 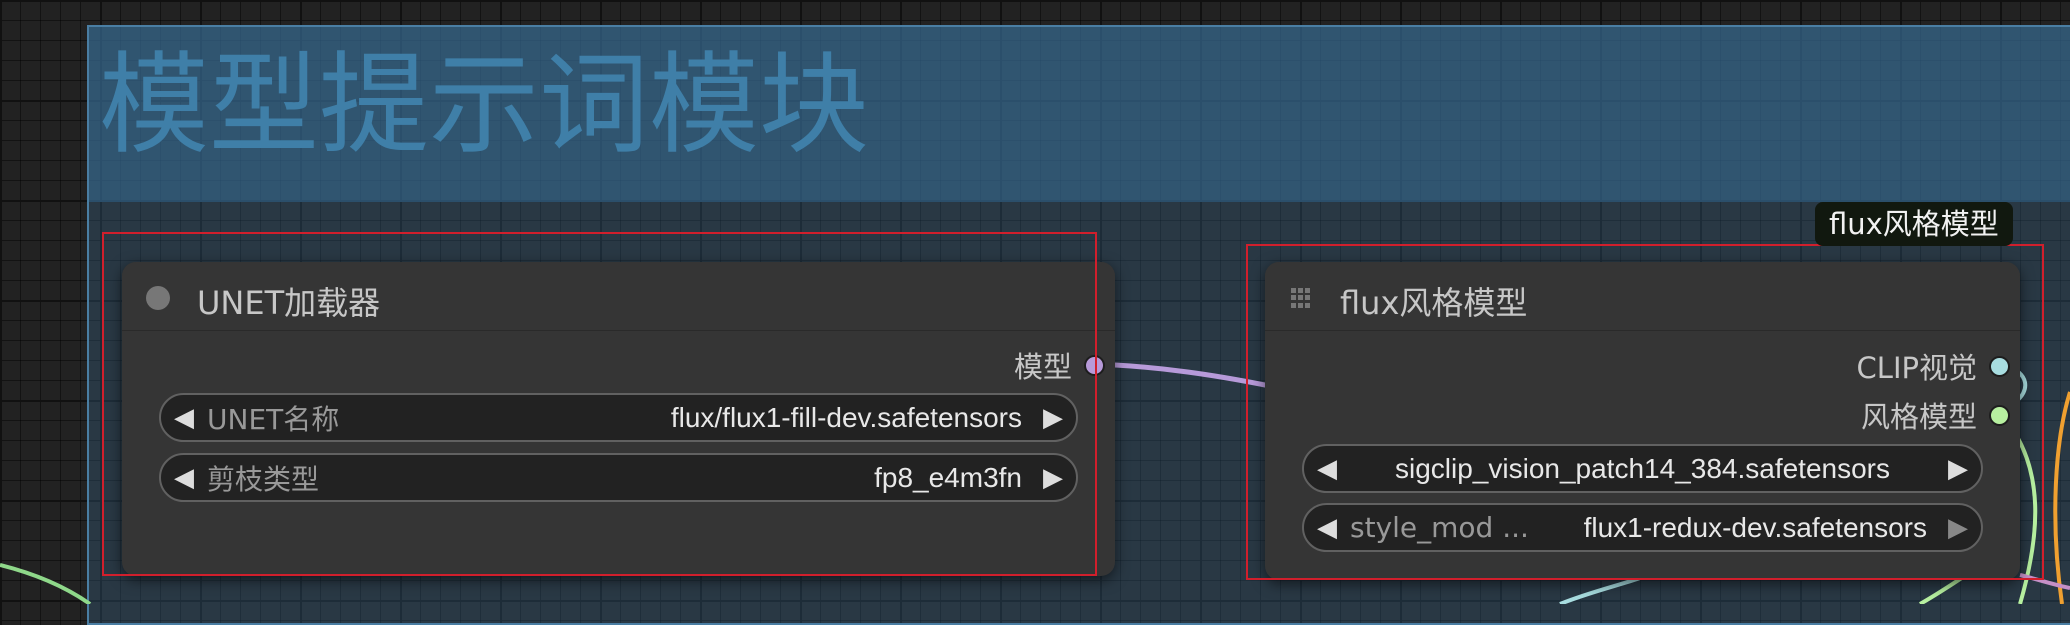 What do you see at coordinates (1600, 590) in the screenshot?
I see `clip-vision-wire-lower` at bounding box center [1600, 590].